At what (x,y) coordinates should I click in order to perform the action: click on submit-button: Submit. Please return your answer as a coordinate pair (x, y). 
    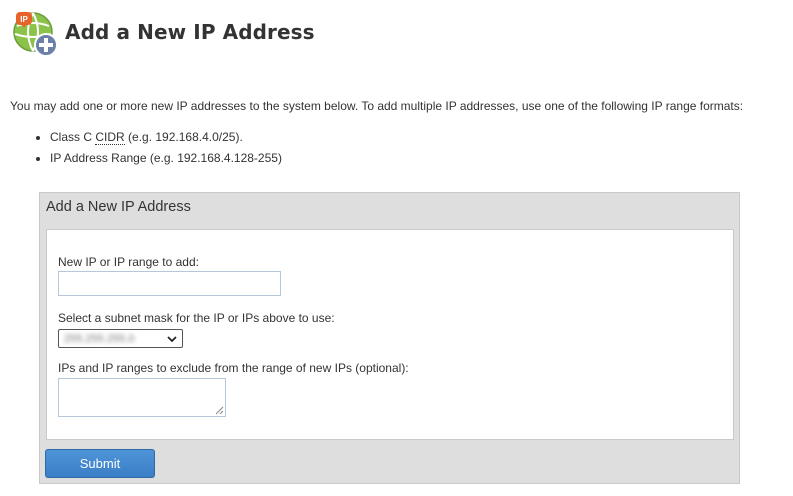
    Looking at the image, I should click on (100, 463).